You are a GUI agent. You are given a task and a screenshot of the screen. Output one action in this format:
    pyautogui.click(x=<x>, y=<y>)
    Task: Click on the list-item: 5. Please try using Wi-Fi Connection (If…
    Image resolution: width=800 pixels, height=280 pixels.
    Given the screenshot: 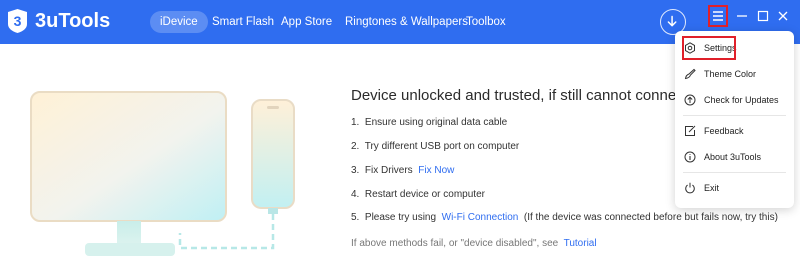 What is the action you would take?
    pyautogui.click(x=564, y=217)
    